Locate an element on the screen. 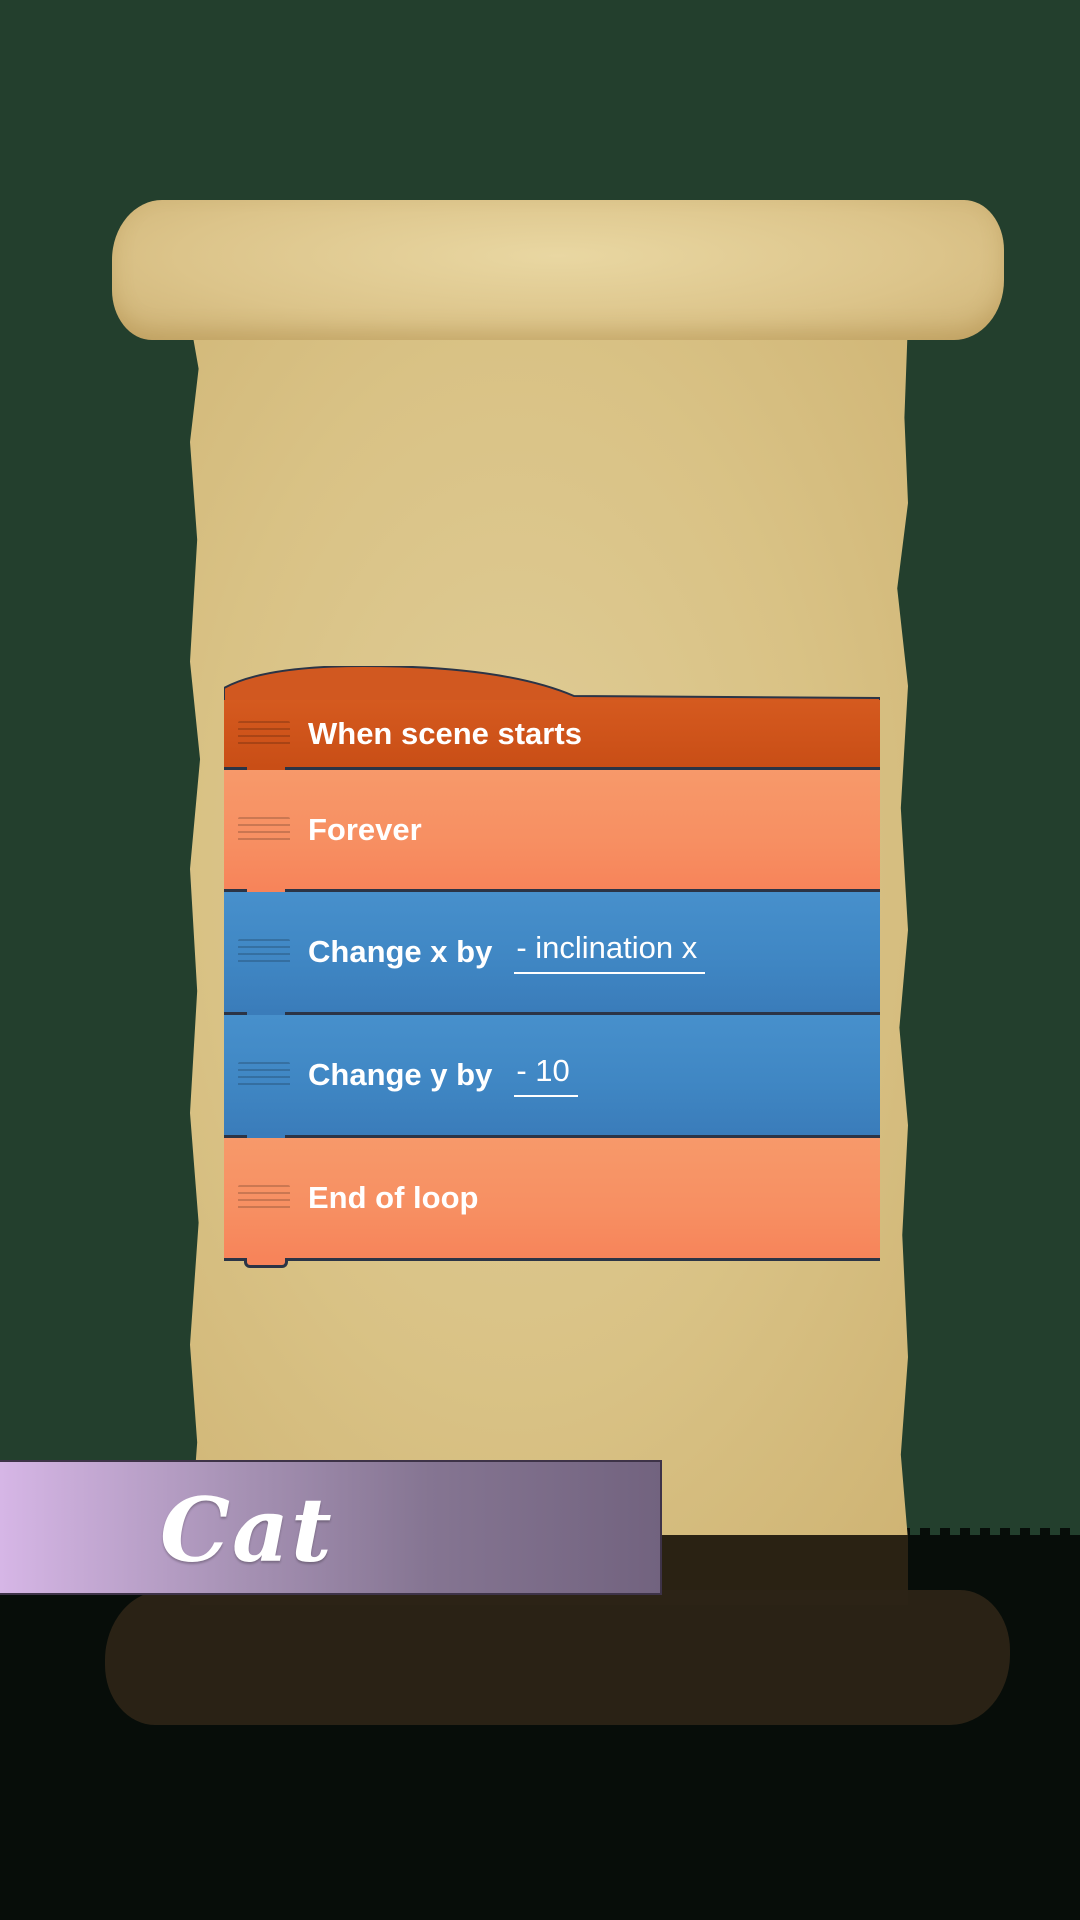 This screenshot has width=1080, height=1920. block-label: Forever is located at coordinates (365, 829).